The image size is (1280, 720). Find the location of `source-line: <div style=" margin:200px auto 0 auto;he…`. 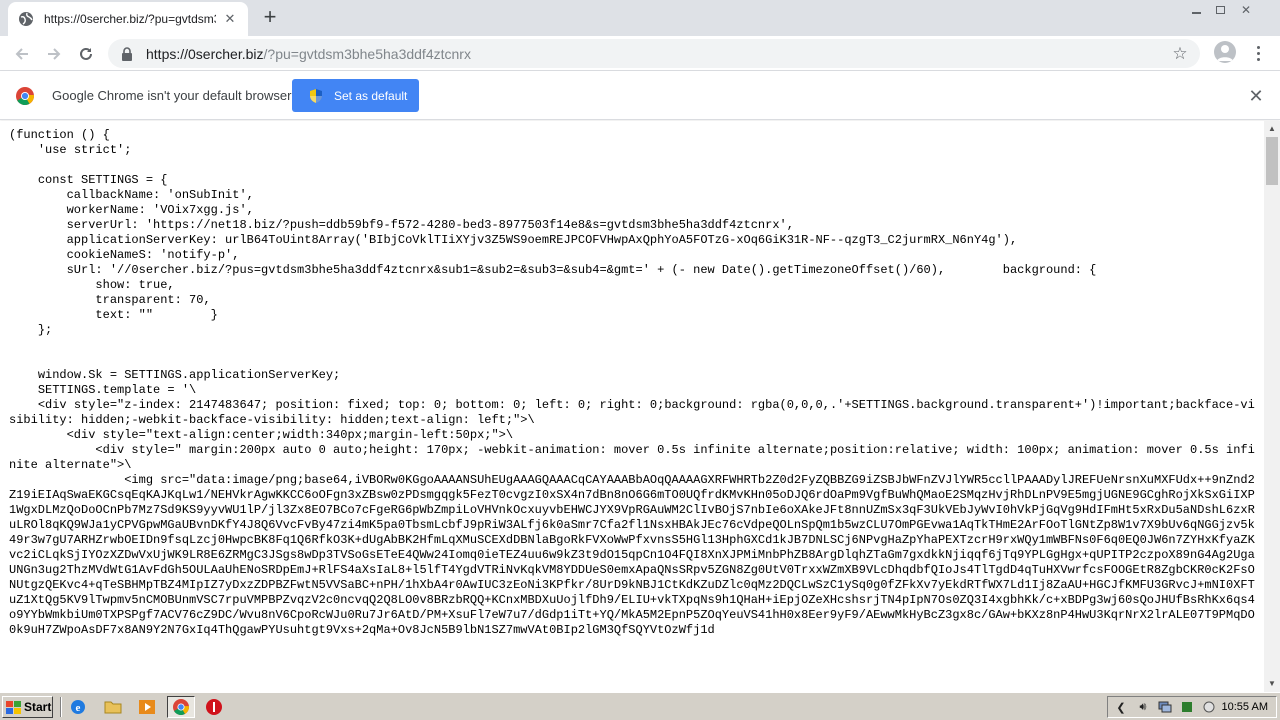

source-line: <div style=" margin:200px auto 0 auto;he… is located at coordinates (632, 457).